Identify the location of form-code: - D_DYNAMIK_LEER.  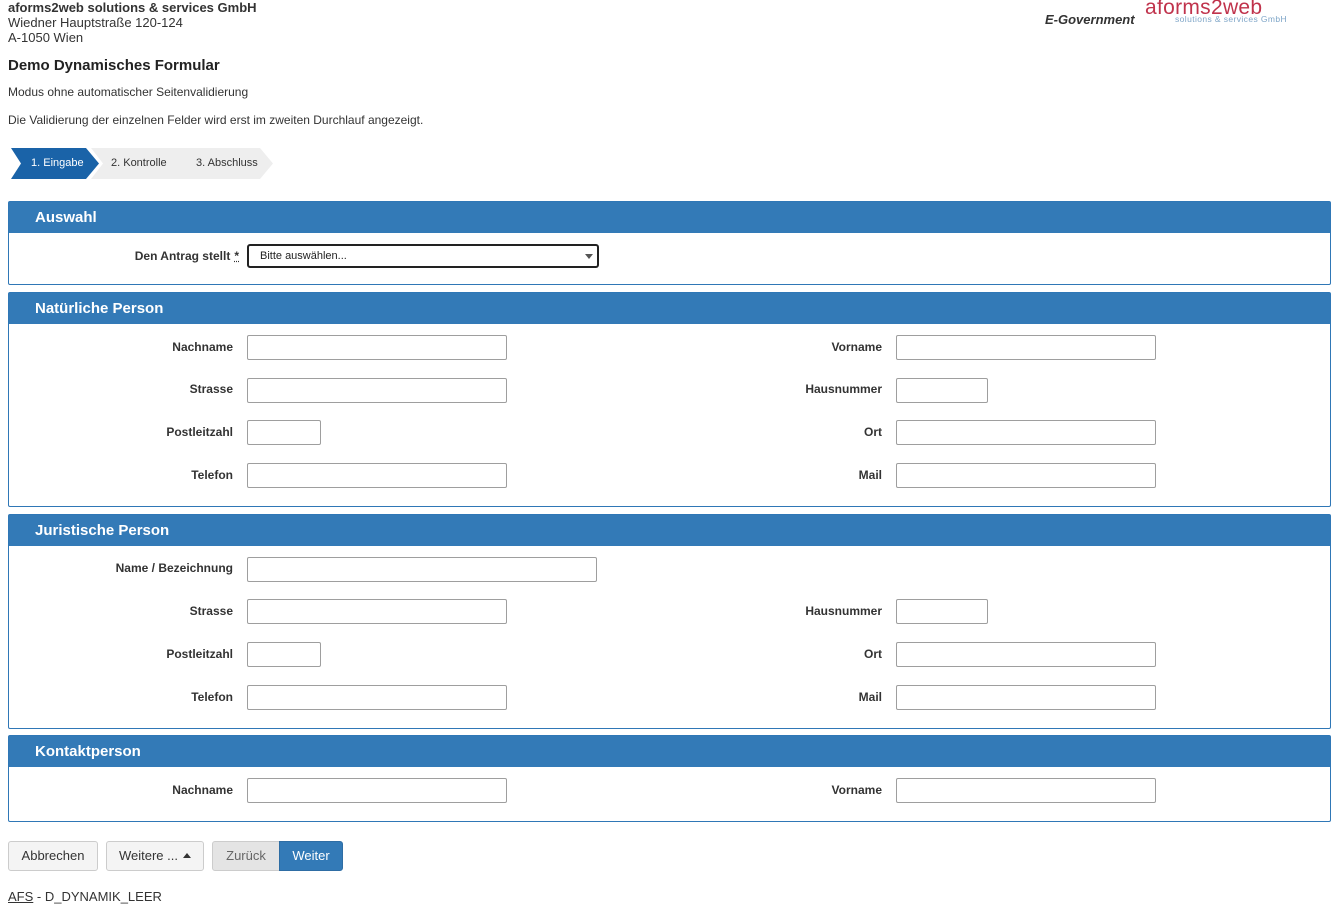
(97, 896).